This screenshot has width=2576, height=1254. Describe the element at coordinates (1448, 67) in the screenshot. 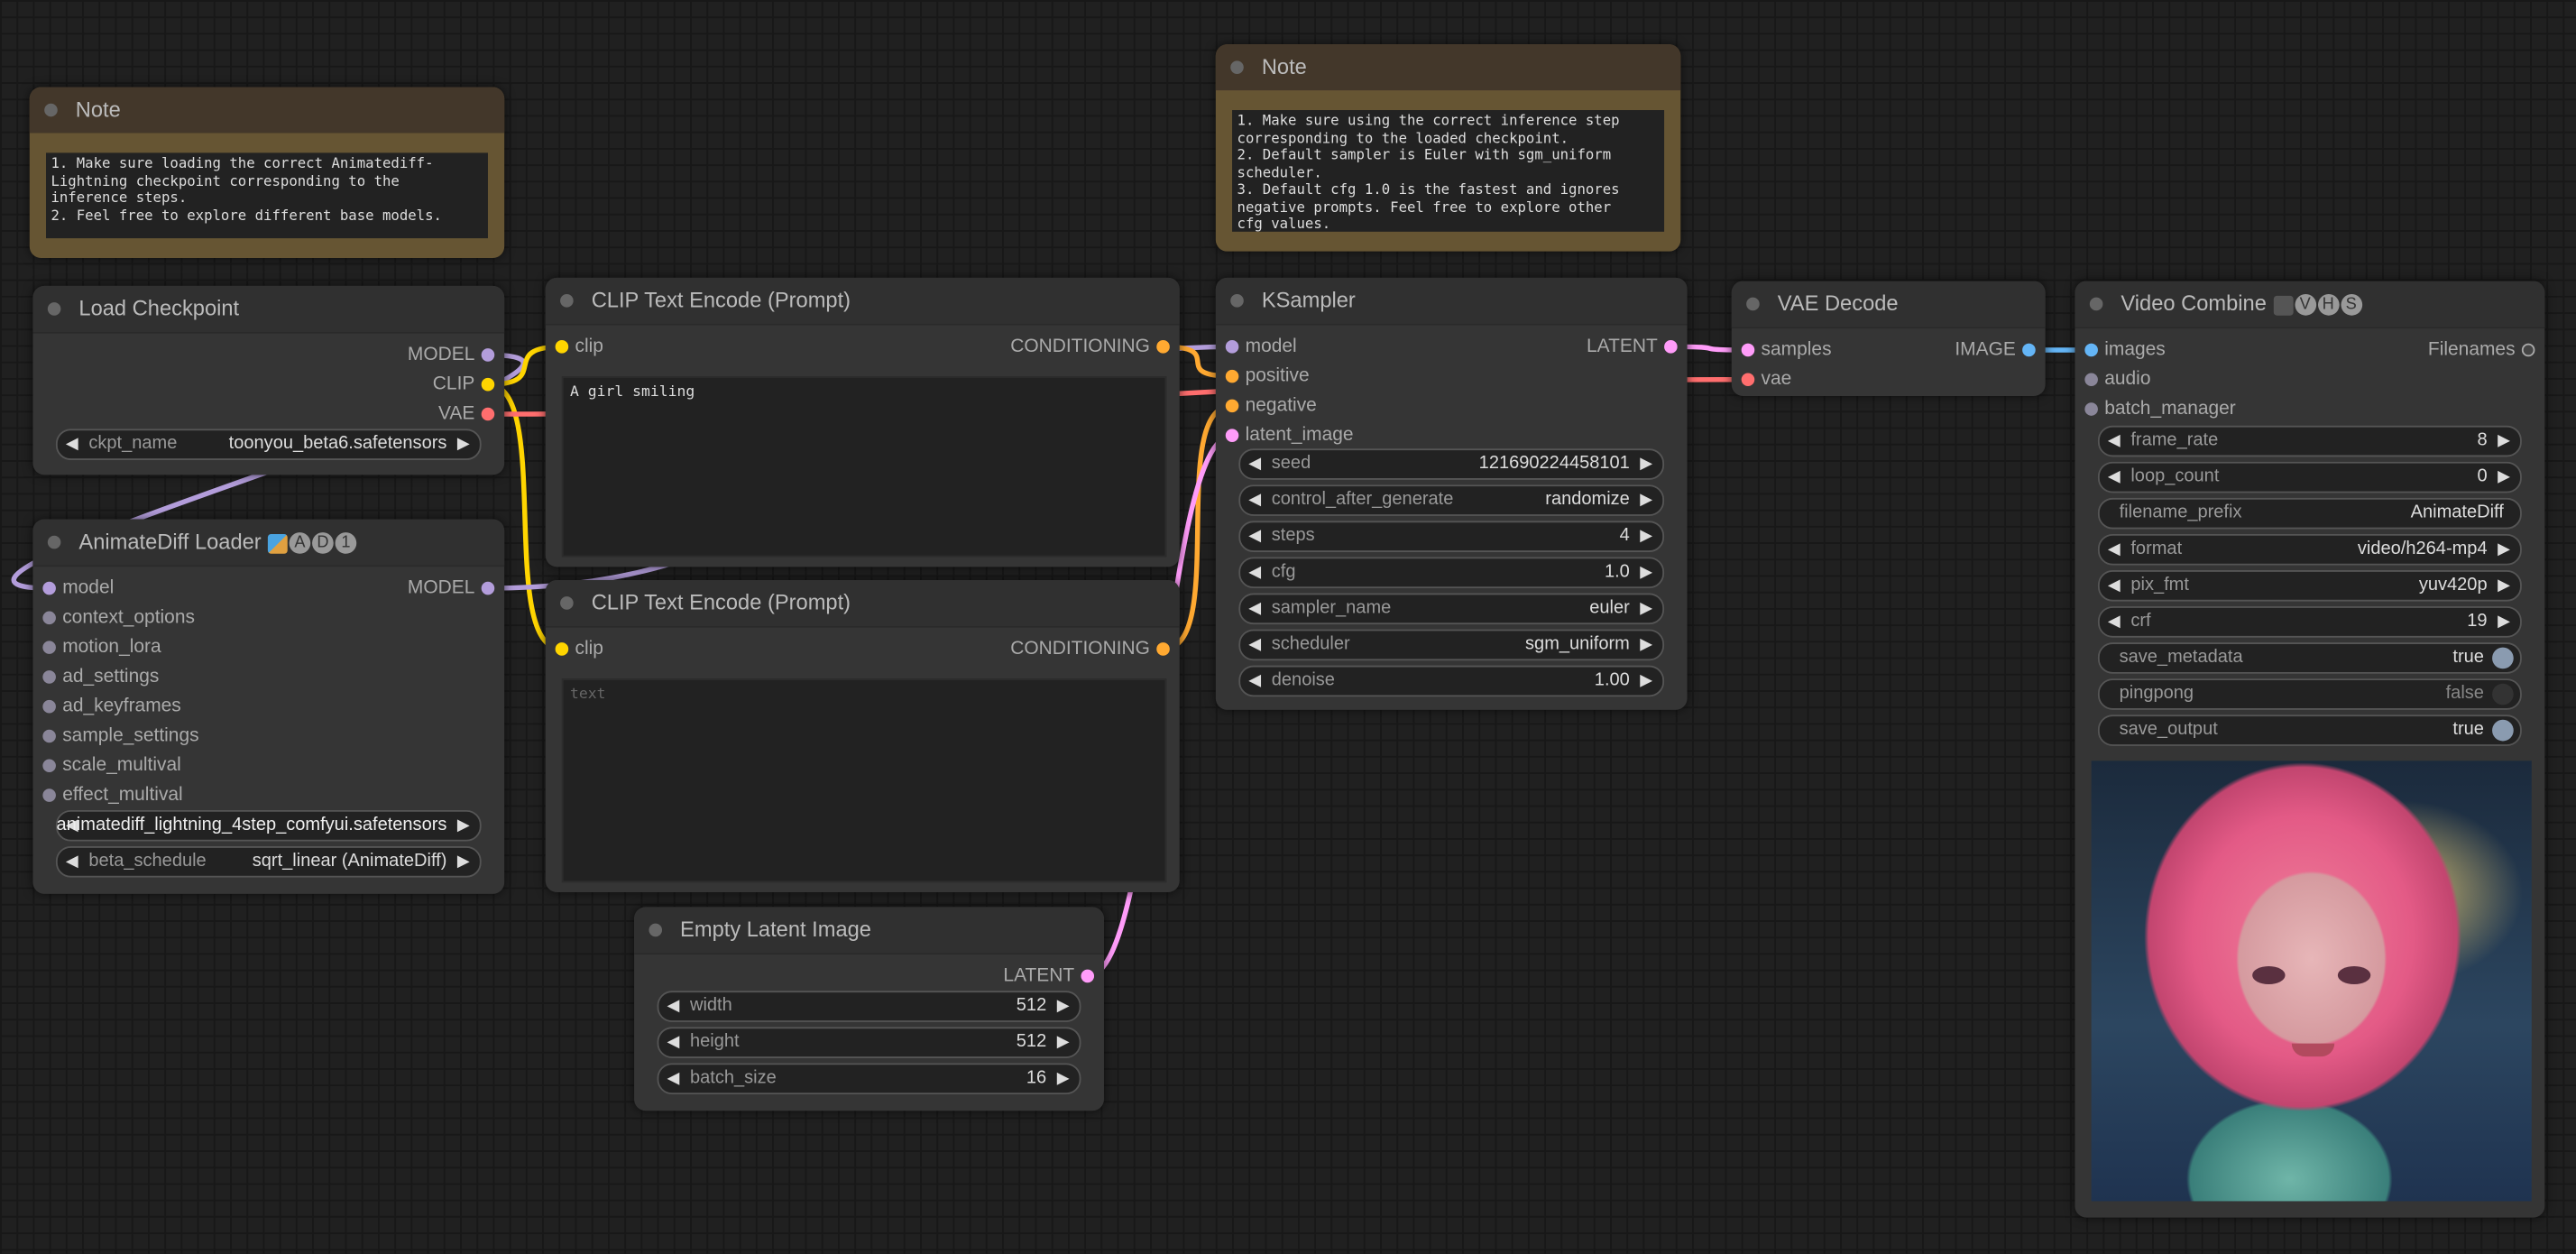

I see `note2-title-bar: Note` at that location.